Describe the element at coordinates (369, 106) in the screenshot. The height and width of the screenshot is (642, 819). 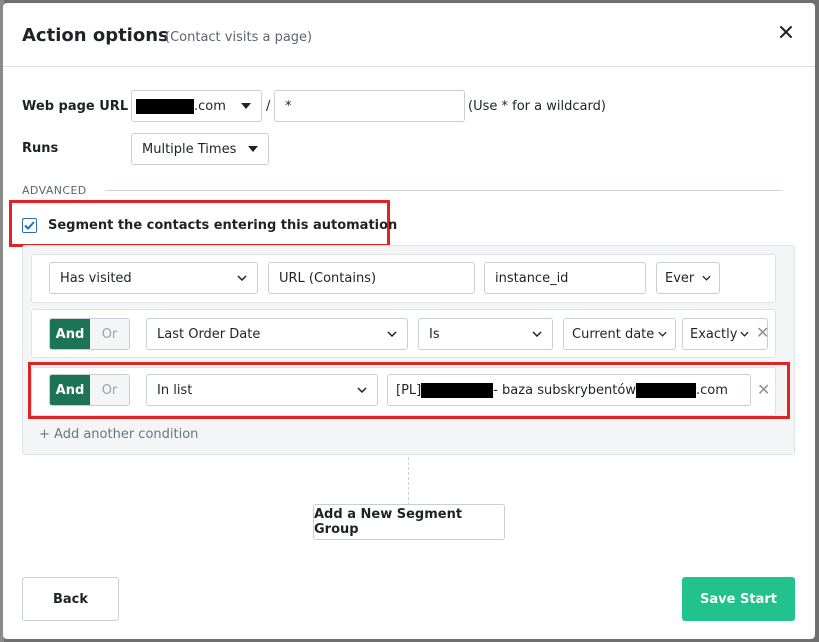
I see `url-path-input: *` at that location.